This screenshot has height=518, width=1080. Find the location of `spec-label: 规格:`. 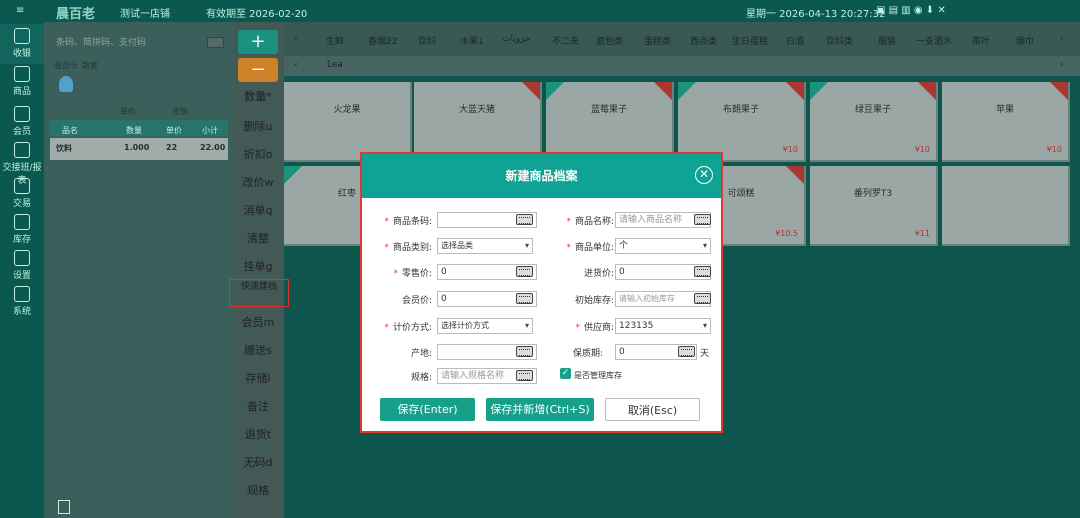

spec-label: 规格: is located at coordinates (421, 378).